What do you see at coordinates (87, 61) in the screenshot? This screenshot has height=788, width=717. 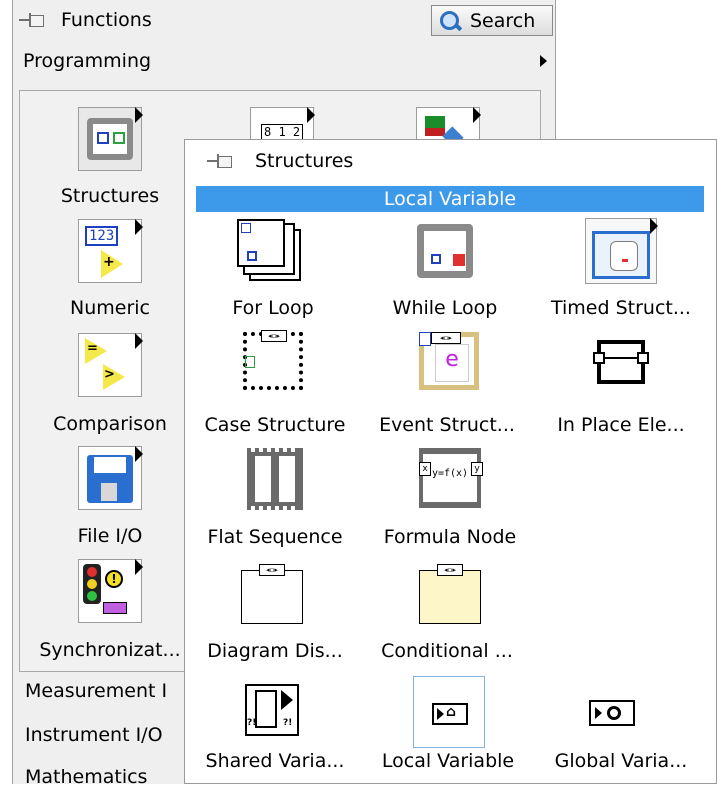 I see `category-programming-label: Programming` at bounding box center [87, 61].